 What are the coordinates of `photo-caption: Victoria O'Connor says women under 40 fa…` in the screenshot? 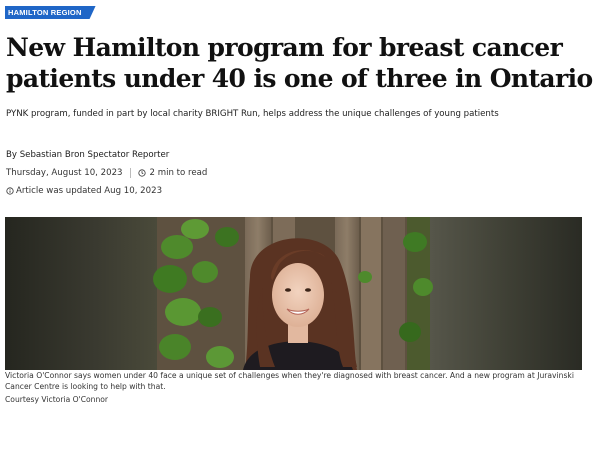 It's located at (289, 381).